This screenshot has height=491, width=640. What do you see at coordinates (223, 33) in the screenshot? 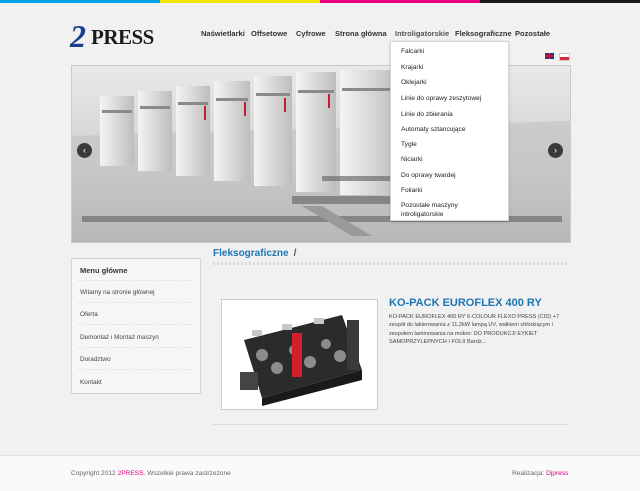
I see `nav-item-naswietlarki: Naświetlarki` at bounding box center [223, 33].